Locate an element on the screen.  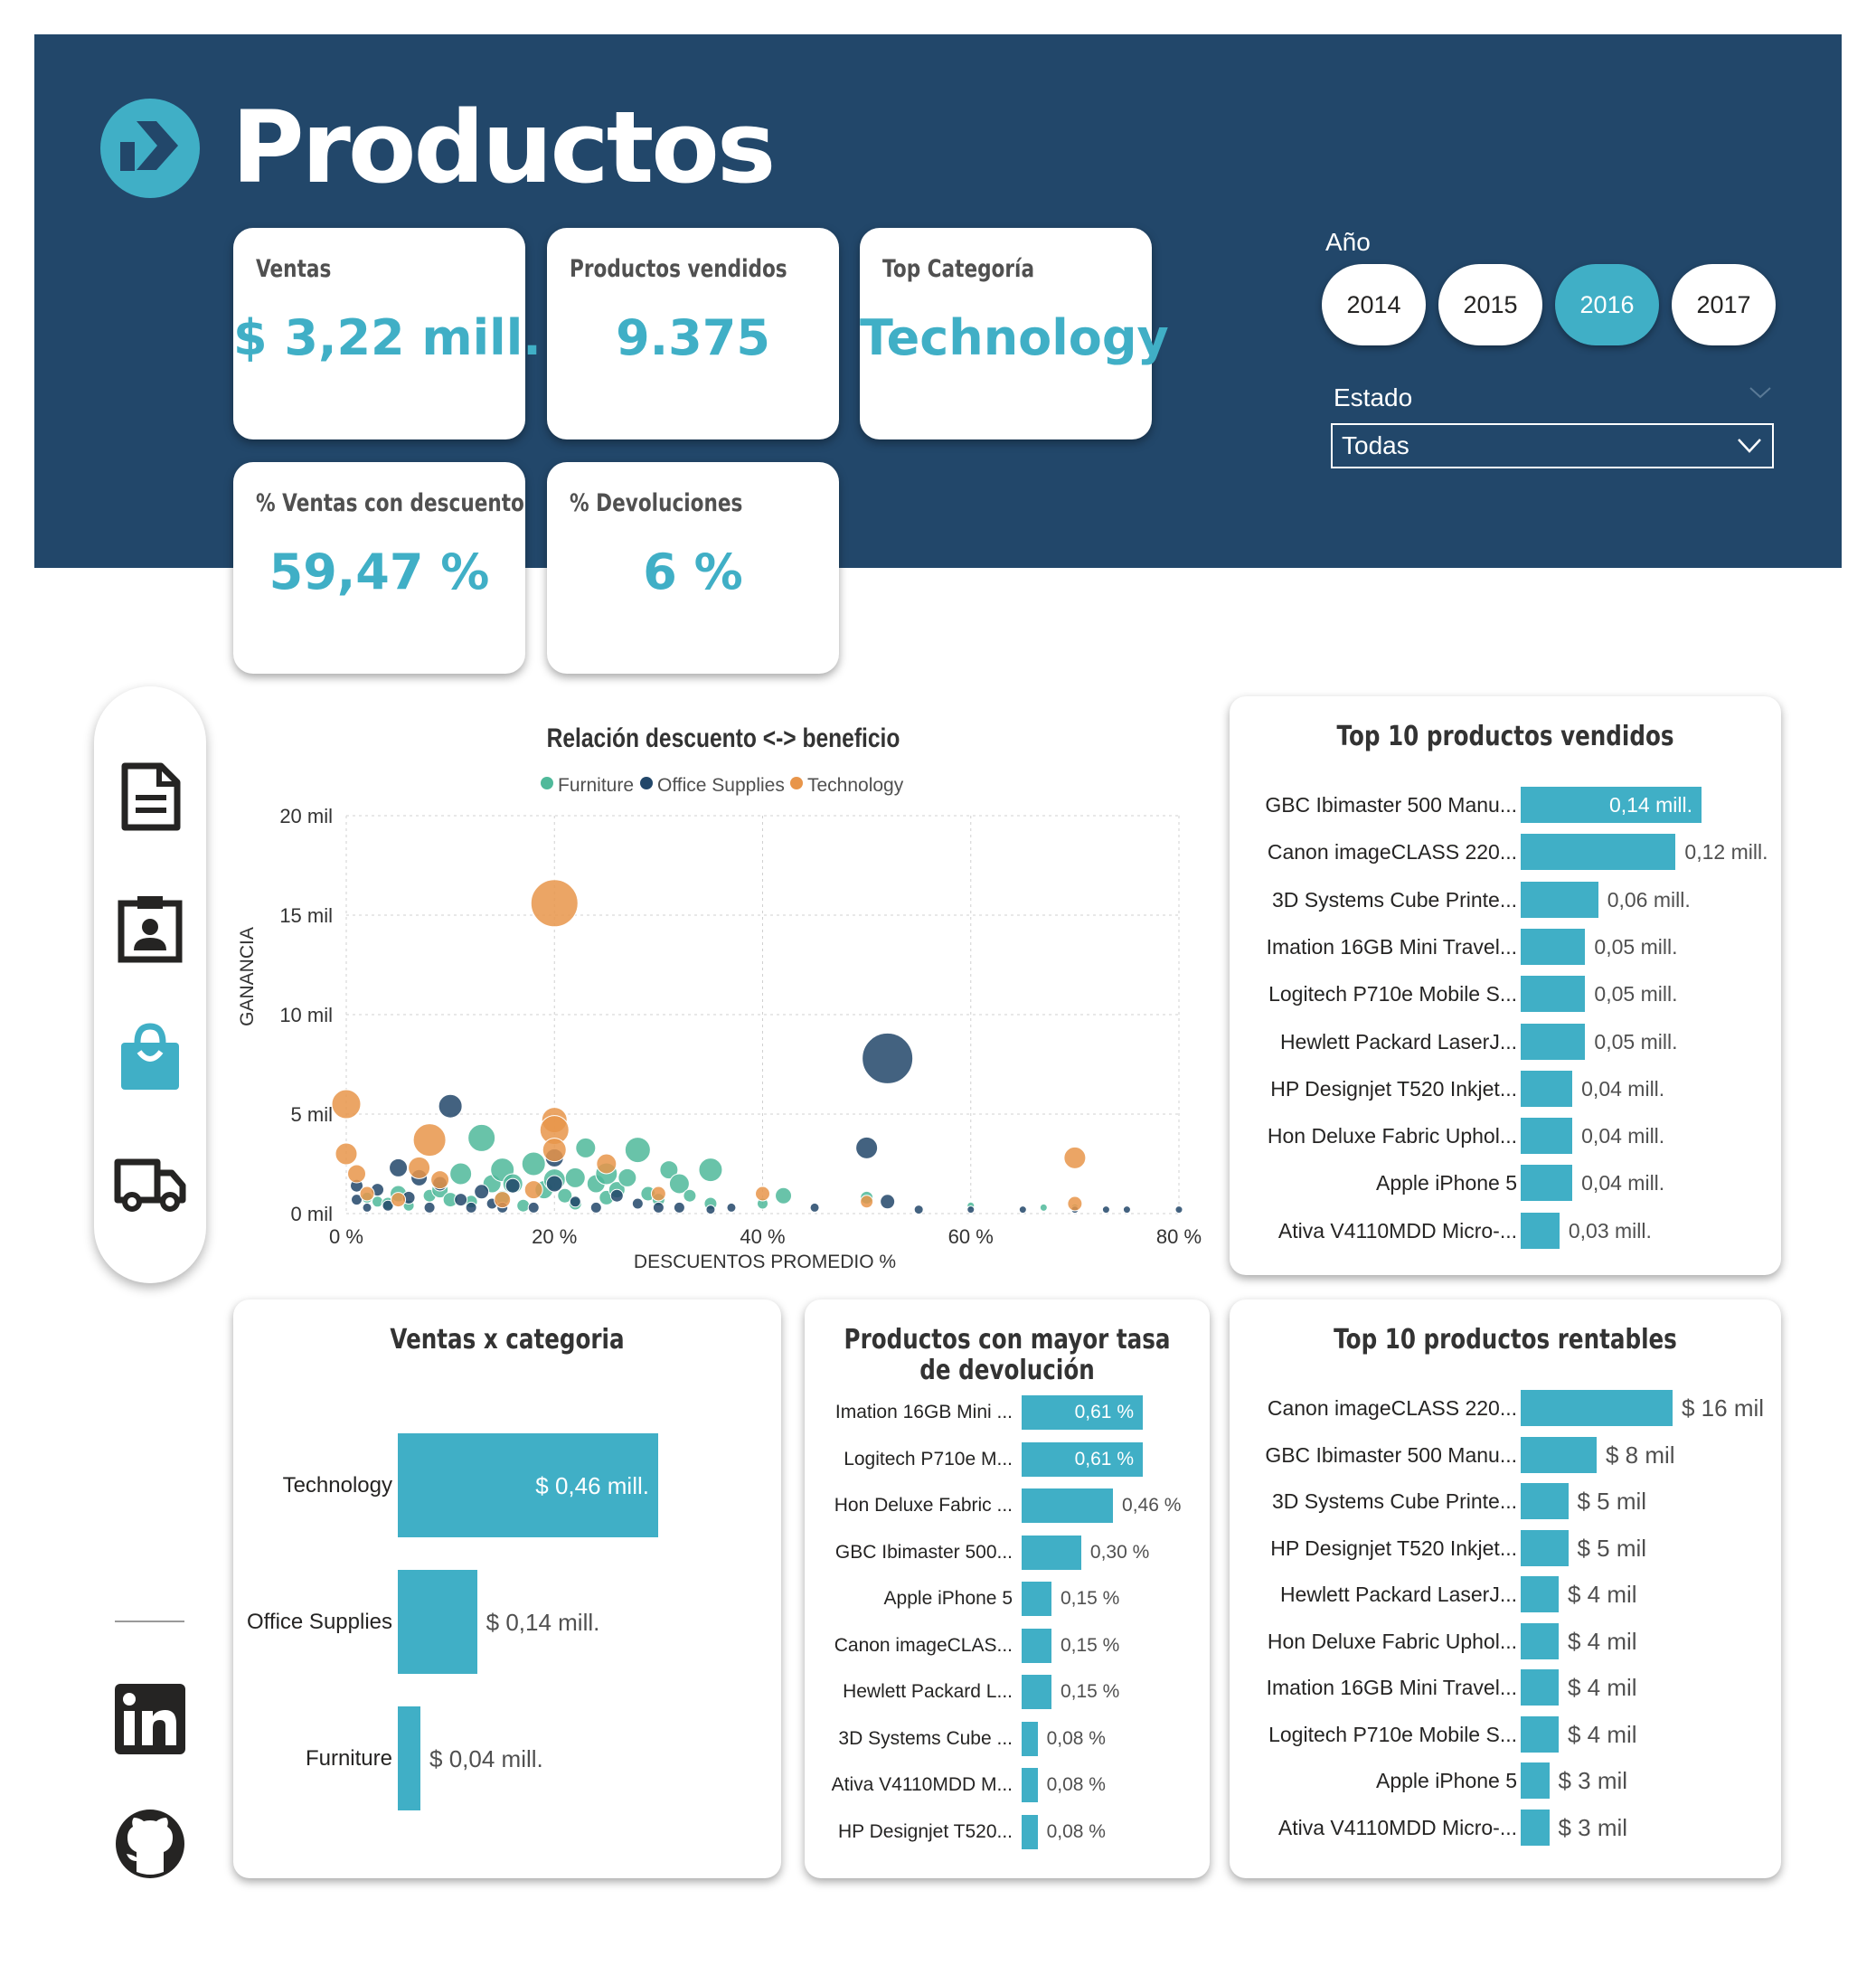
year-button-2015: 2015 is located at coordinates (1490, 304).